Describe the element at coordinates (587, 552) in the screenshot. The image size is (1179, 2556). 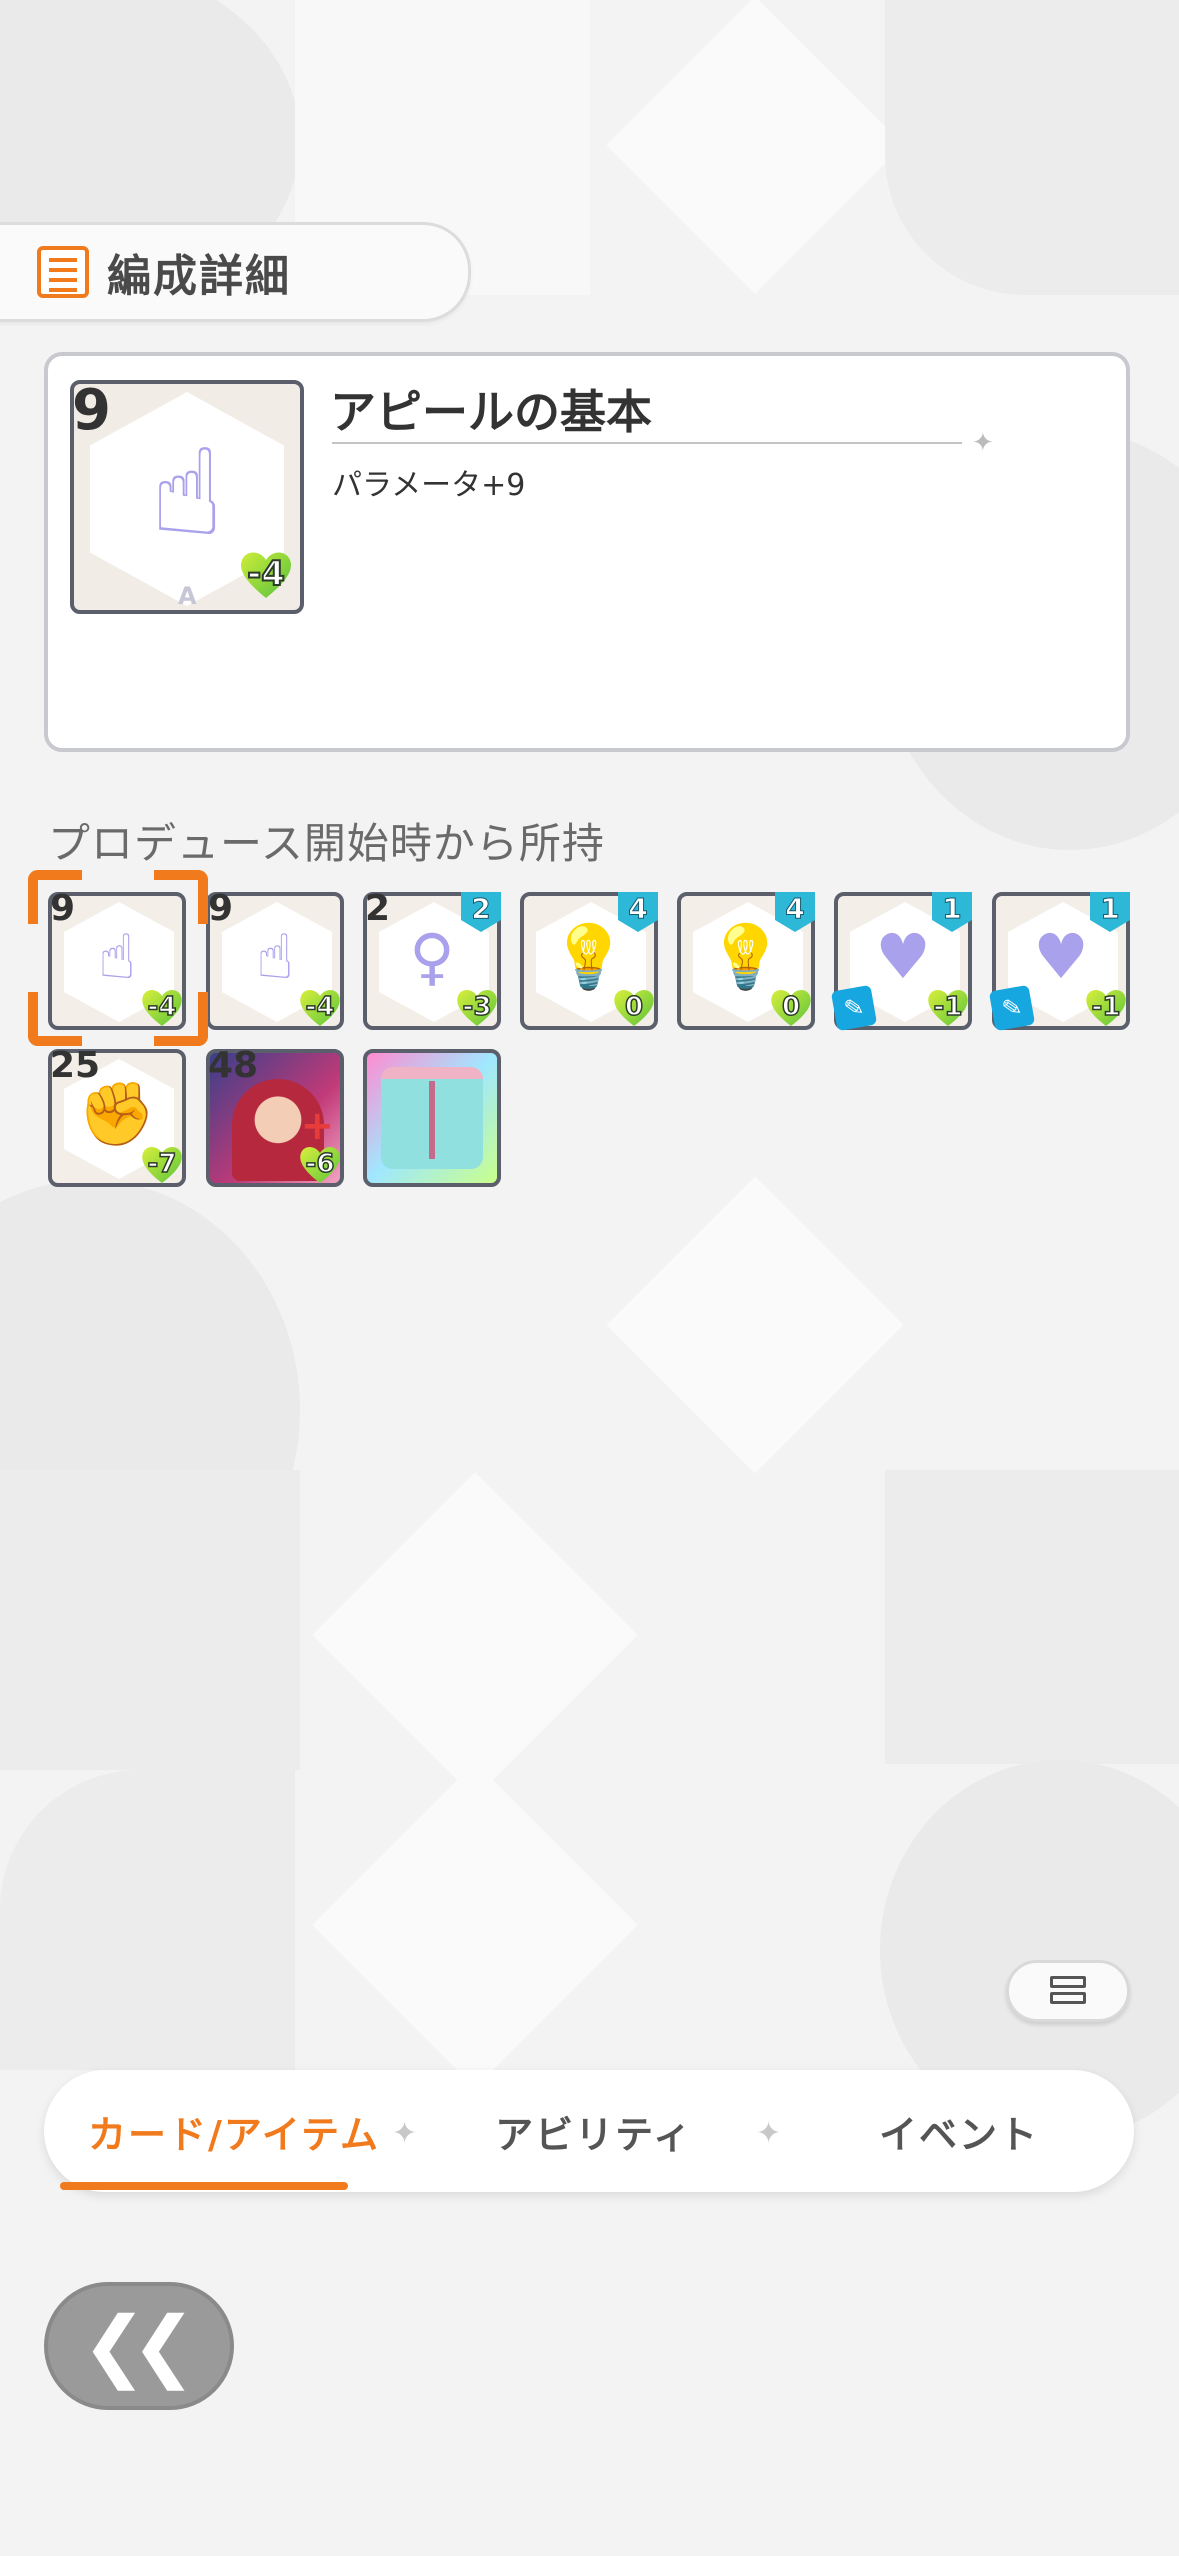
I see `card-detail-panel: ☝ 9 A -4 アピールの基本 ✦ パラメータ+9` at that location.